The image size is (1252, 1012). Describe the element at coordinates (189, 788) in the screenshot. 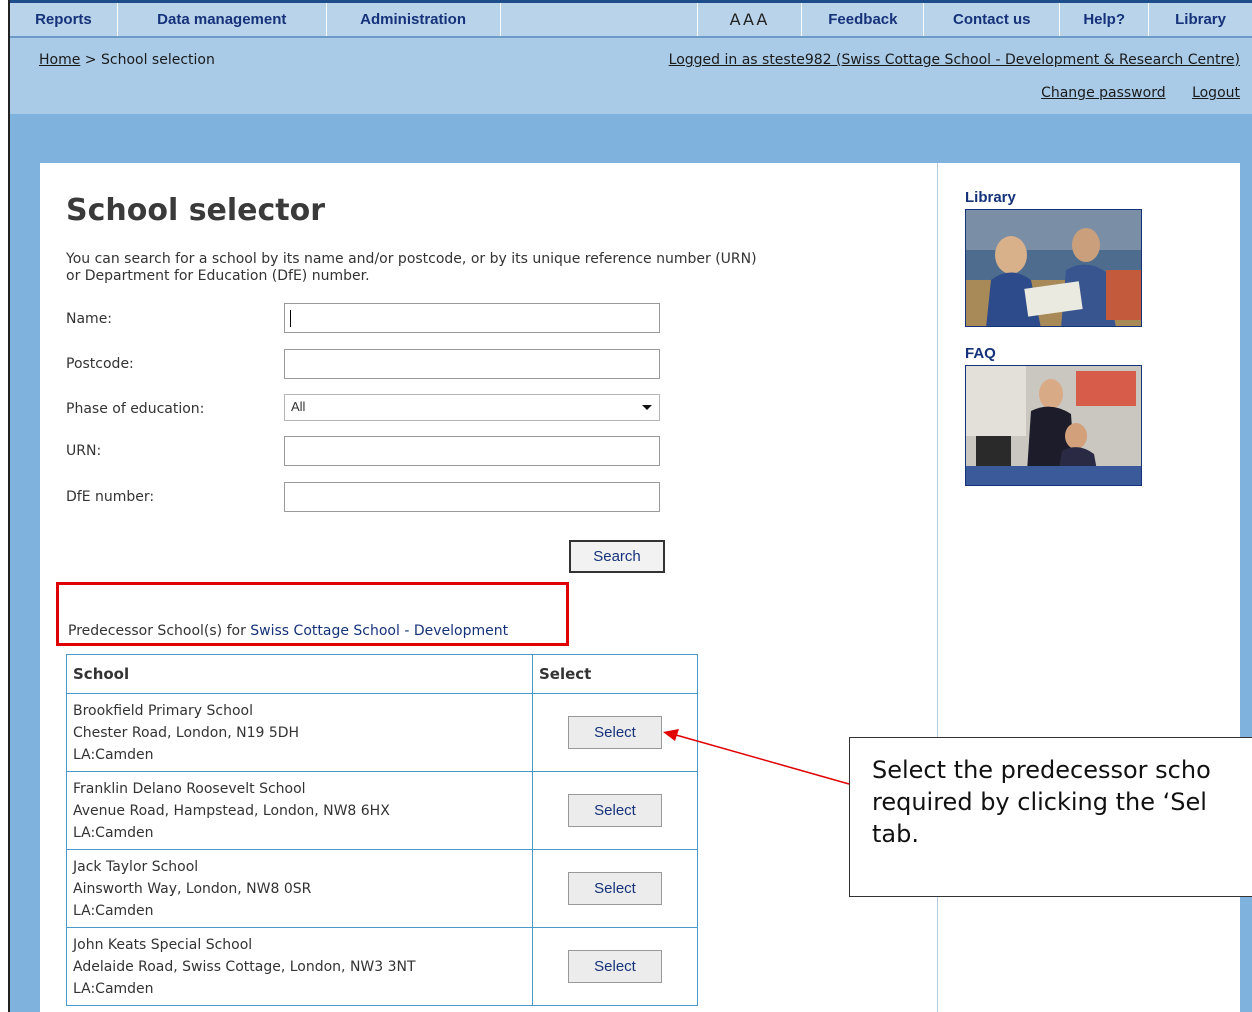

I see `school-name: Franklin Delano Roosevelt School` at that location.